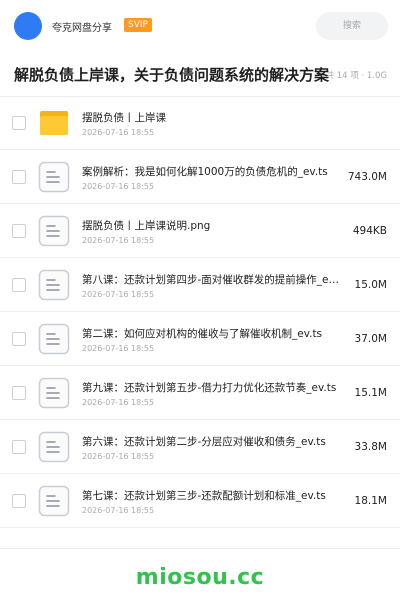  I want to click on file-name: 第九课：还款计划第五步-借力打力优化还款节奏_ev.ts, so click(209, 388).